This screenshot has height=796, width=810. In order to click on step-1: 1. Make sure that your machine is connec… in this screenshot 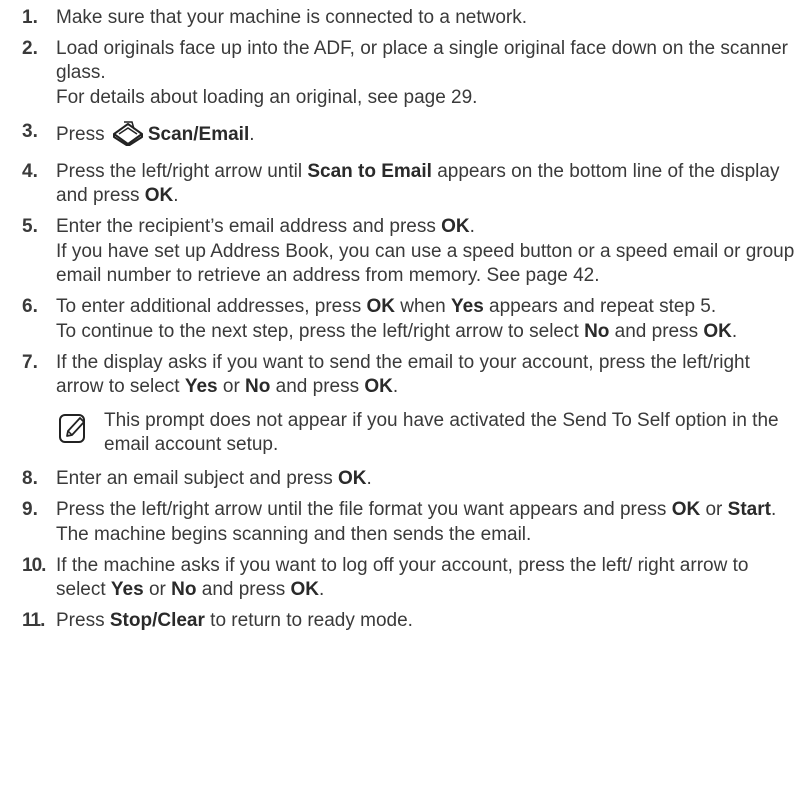, I will do `click(412, 18)`.